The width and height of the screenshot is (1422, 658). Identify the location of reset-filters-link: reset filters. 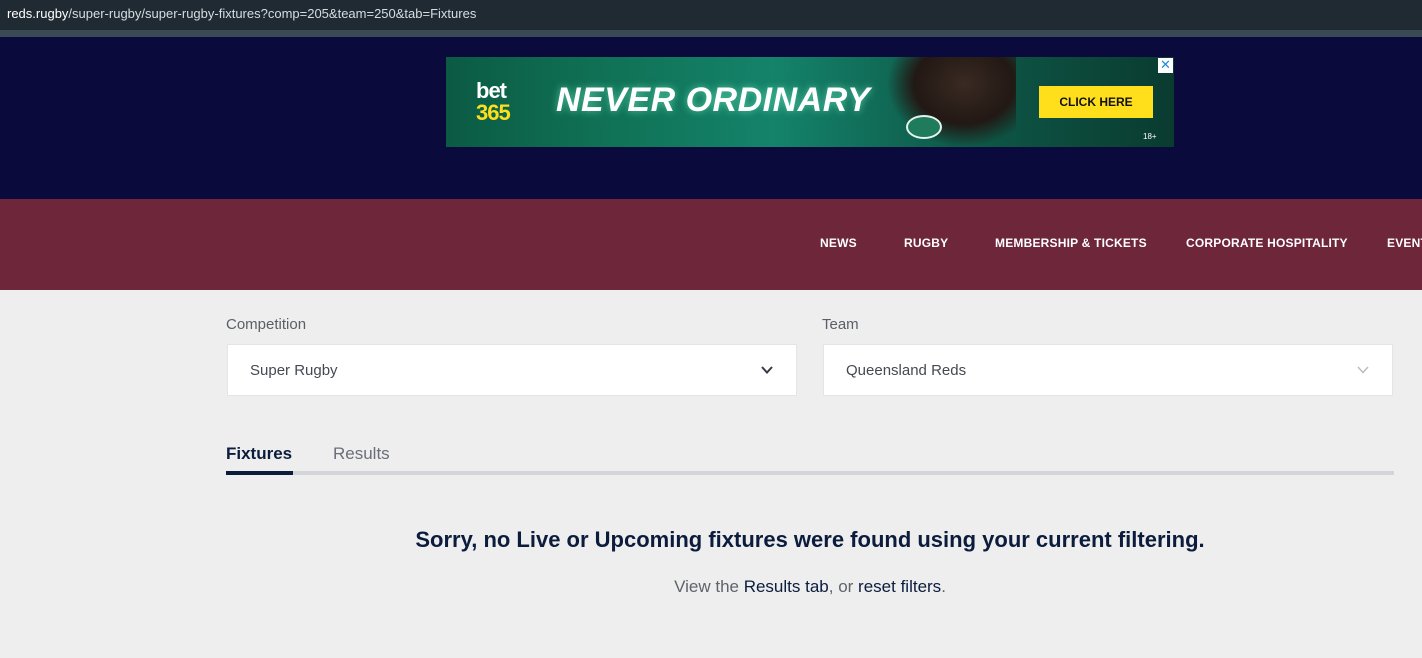
(899, 586).